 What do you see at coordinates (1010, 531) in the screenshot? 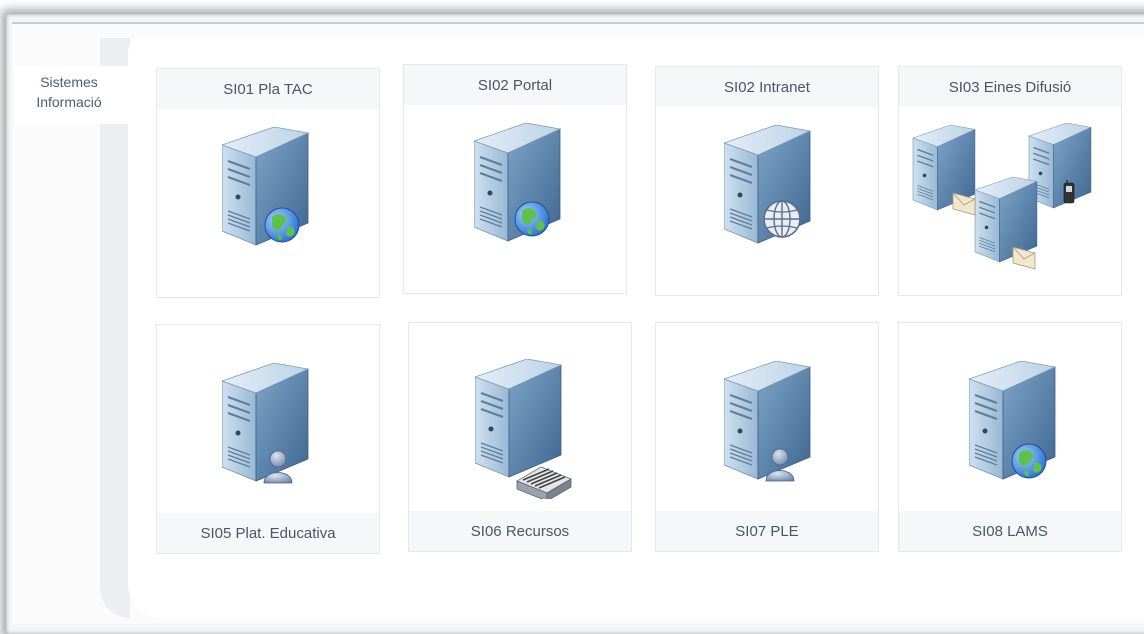
I see `card-title: SI08 LAMS` at bounding box center [1010, 531].